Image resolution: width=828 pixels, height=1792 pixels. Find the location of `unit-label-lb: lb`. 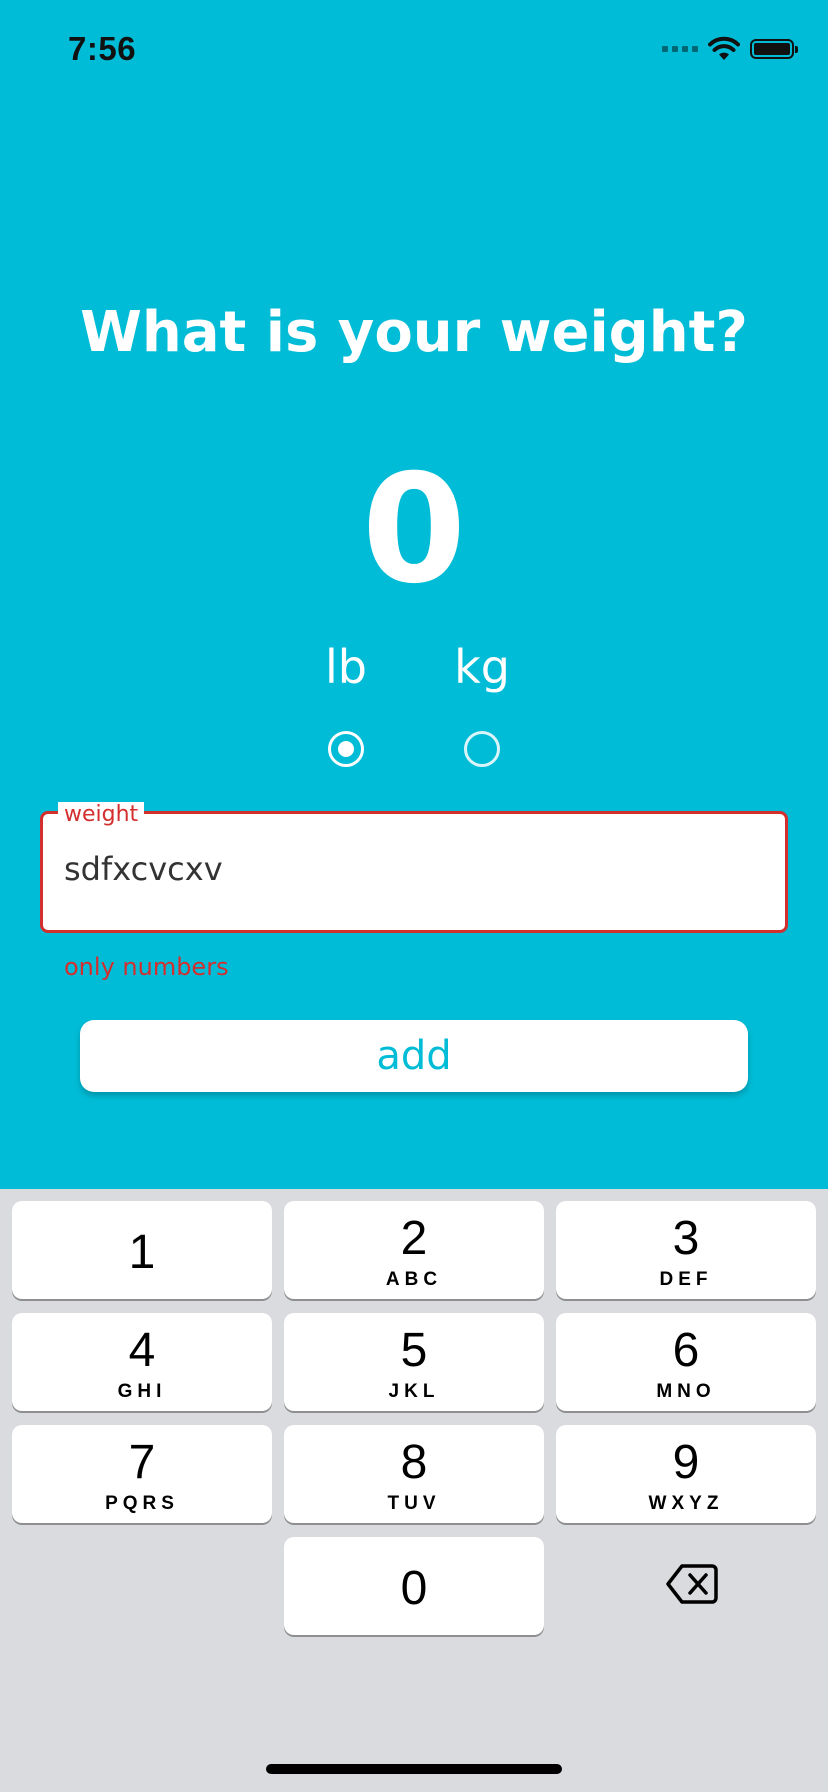

unit-label-lb: lb is located at coordinates (346, 667).